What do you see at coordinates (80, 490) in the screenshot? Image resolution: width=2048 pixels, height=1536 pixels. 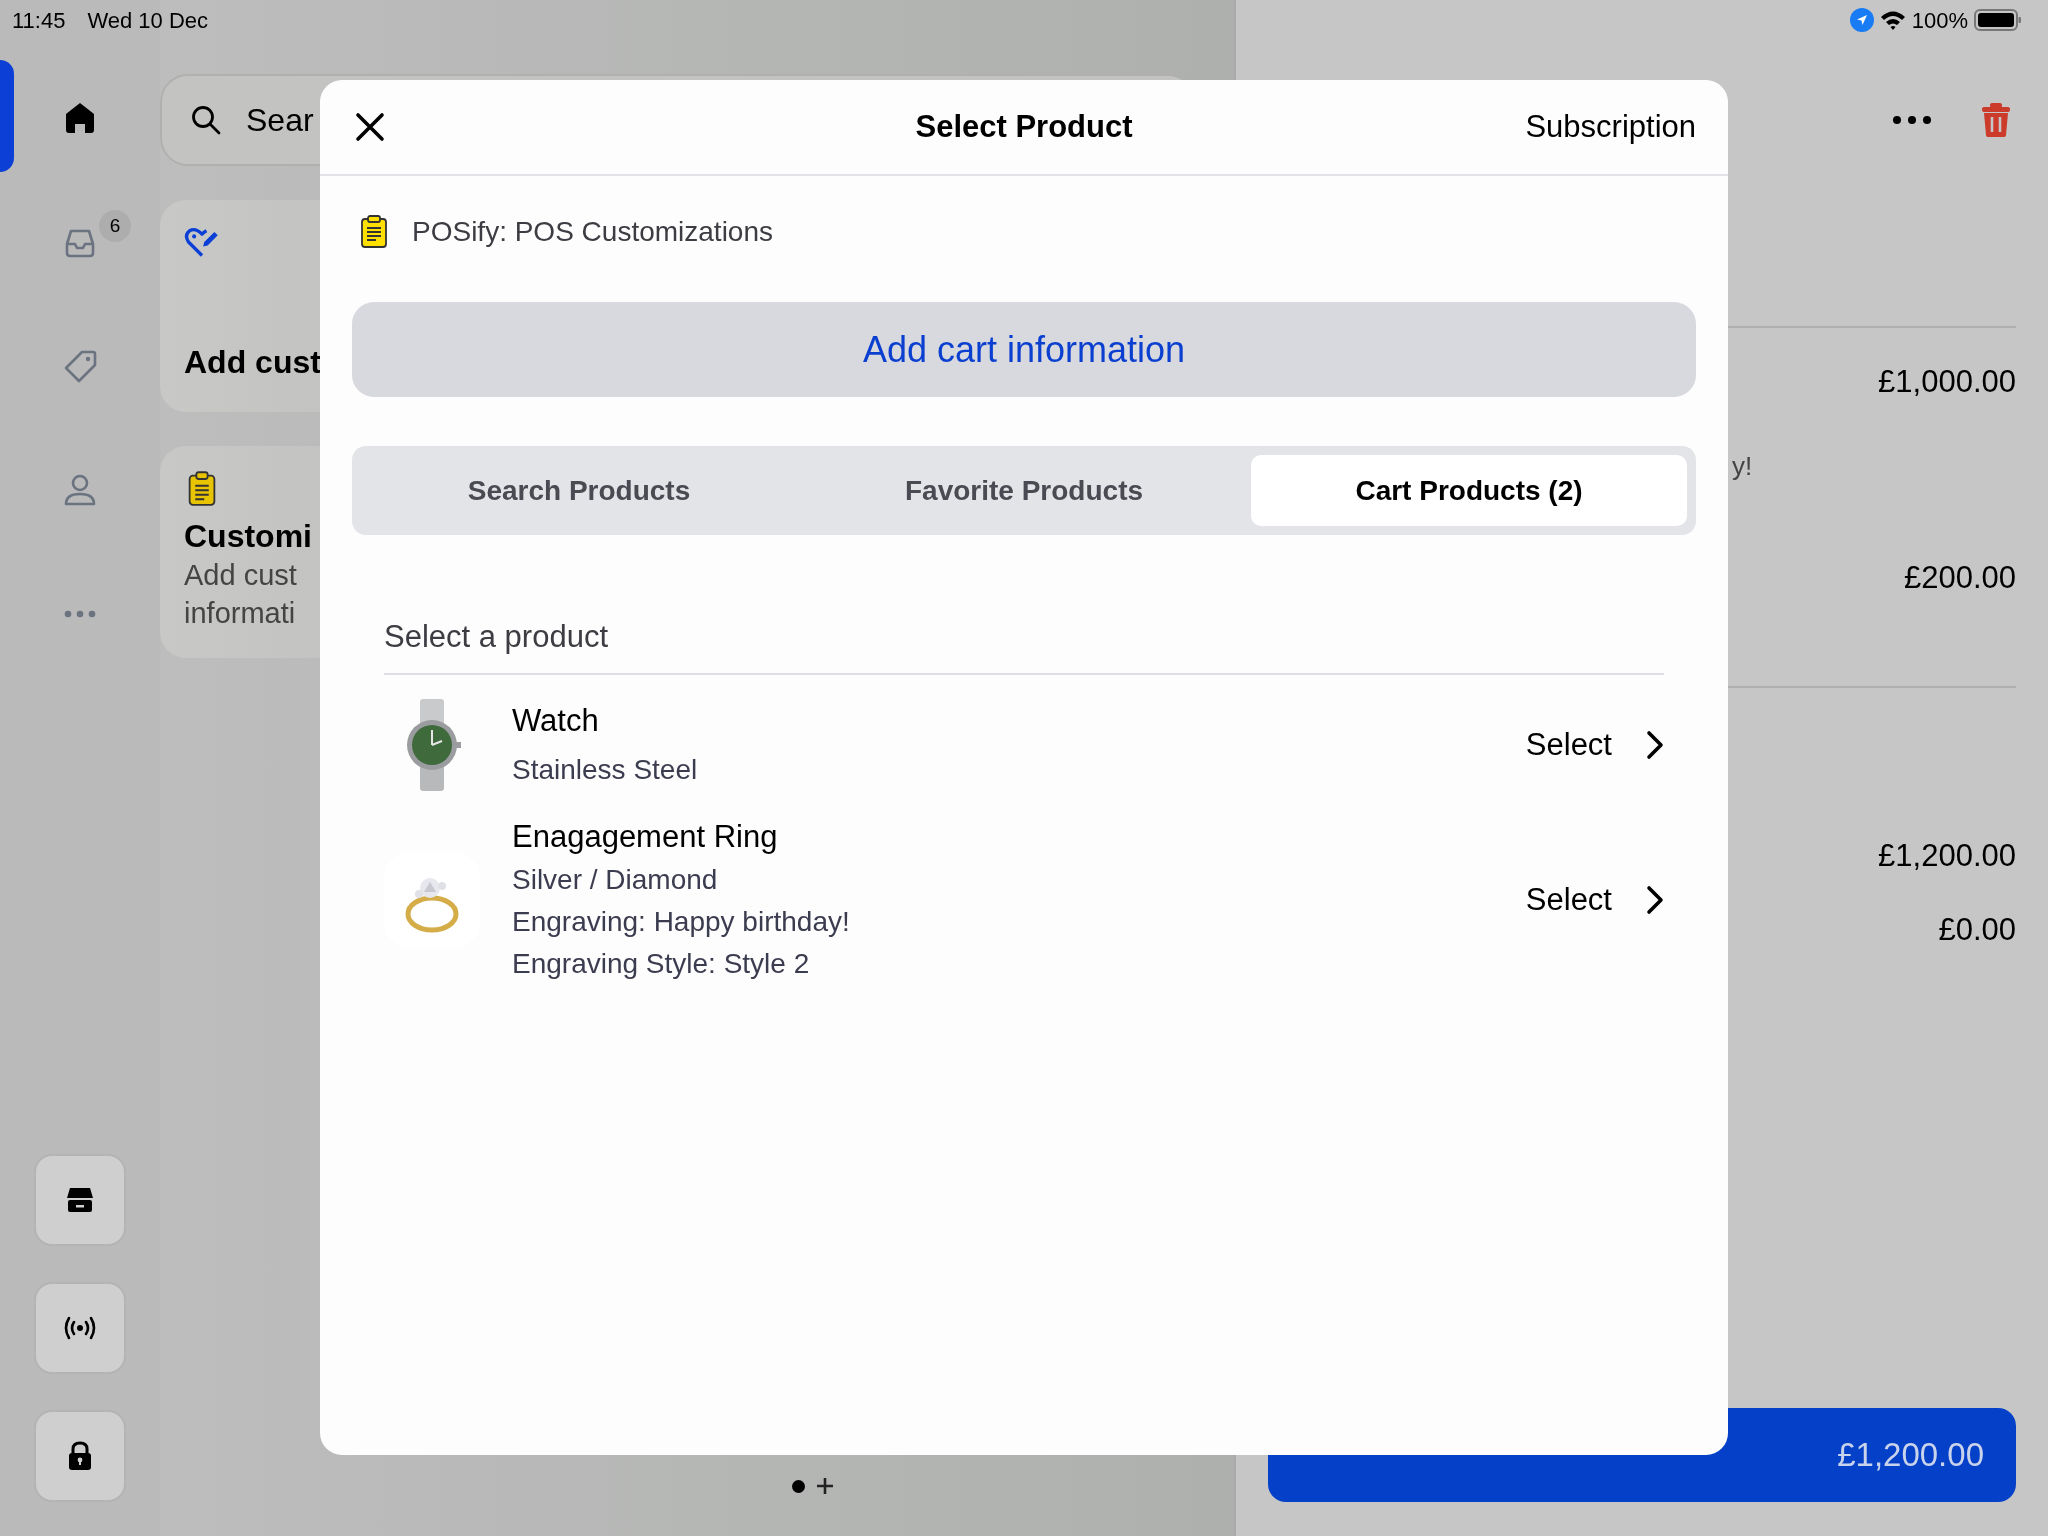 I see `person-icon` at bounding box center [80, 490].